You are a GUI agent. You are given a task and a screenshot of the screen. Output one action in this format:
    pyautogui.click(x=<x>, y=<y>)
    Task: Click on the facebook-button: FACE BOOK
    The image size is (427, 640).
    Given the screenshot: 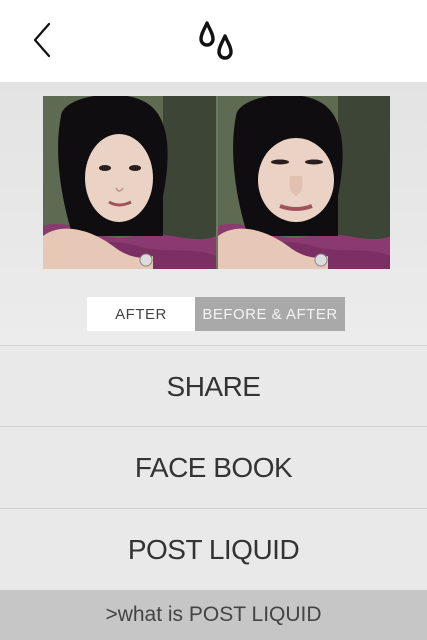 What is the action you would take?
    pyautogui.click(x=213, y=467)
    